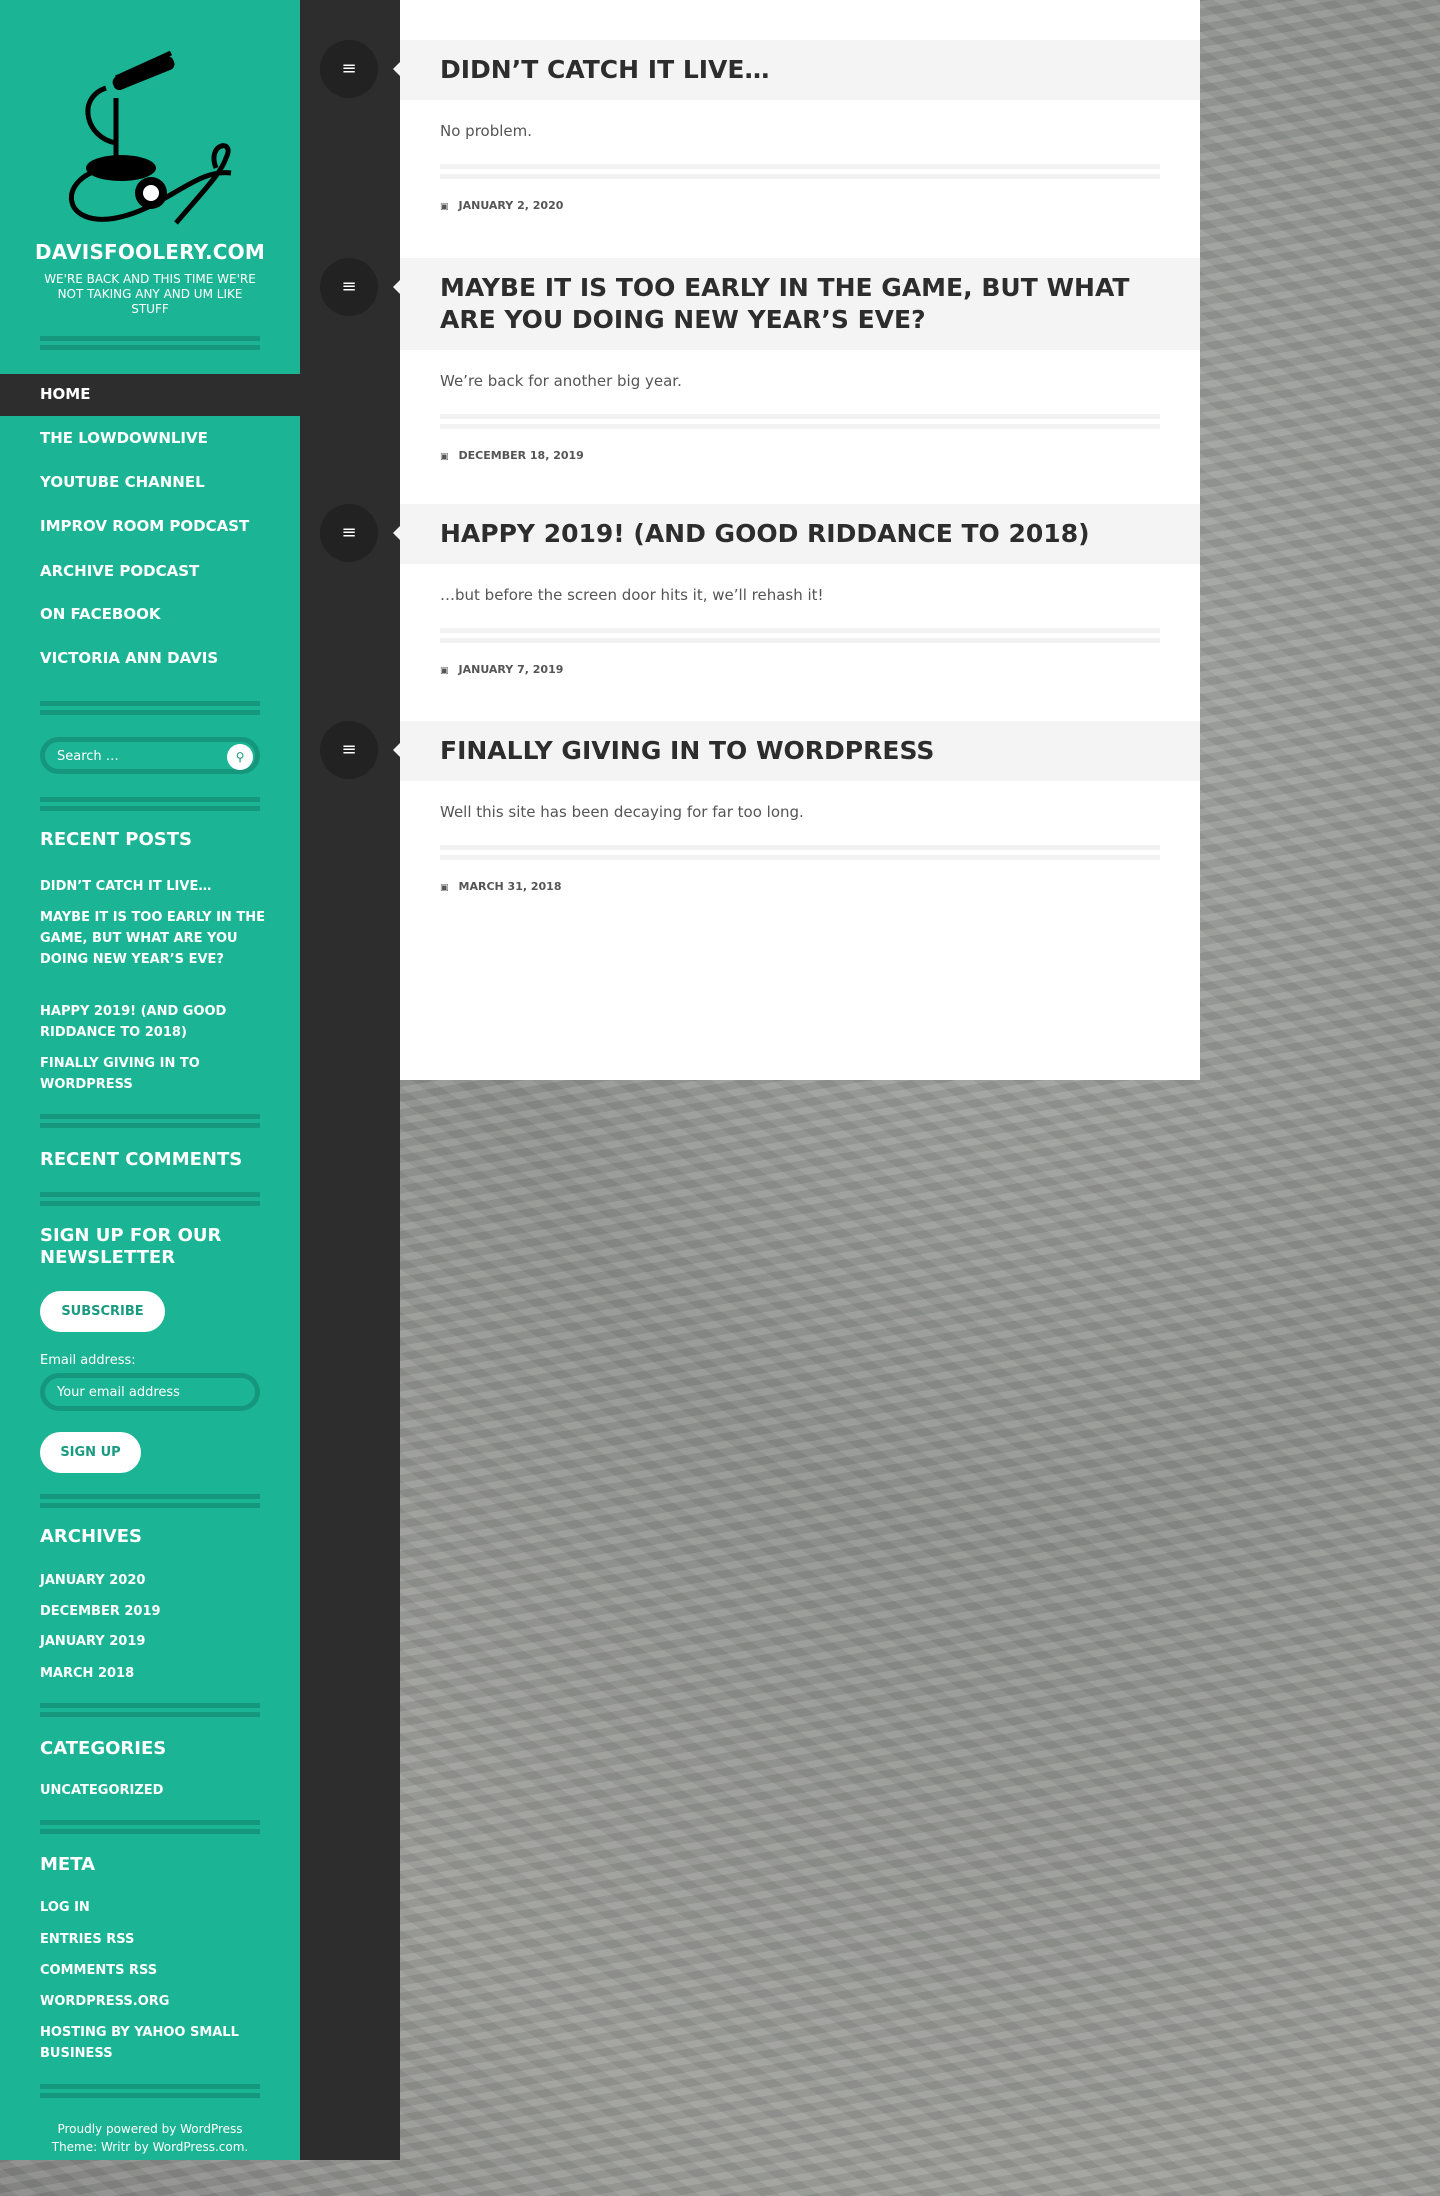  I want to click on post-date: ▣ DECEMBER 18, 2019, so click(800, 455).